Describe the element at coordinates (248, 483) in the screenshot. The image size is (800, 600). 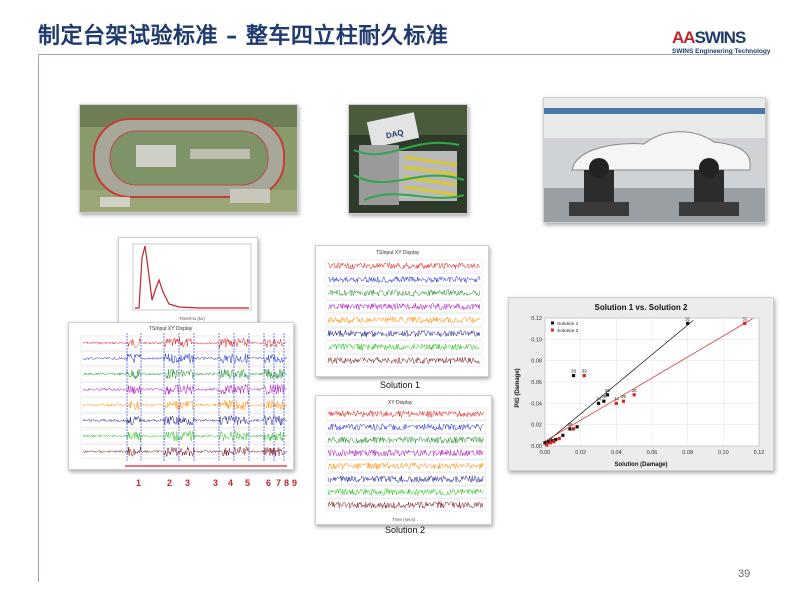
I see `segment-number: 5` at that location.